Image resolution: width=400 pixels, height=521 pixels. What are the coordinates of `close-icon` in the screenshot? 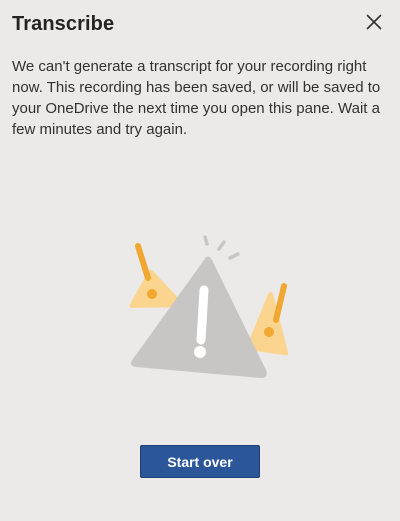 It's located at (374, 22).